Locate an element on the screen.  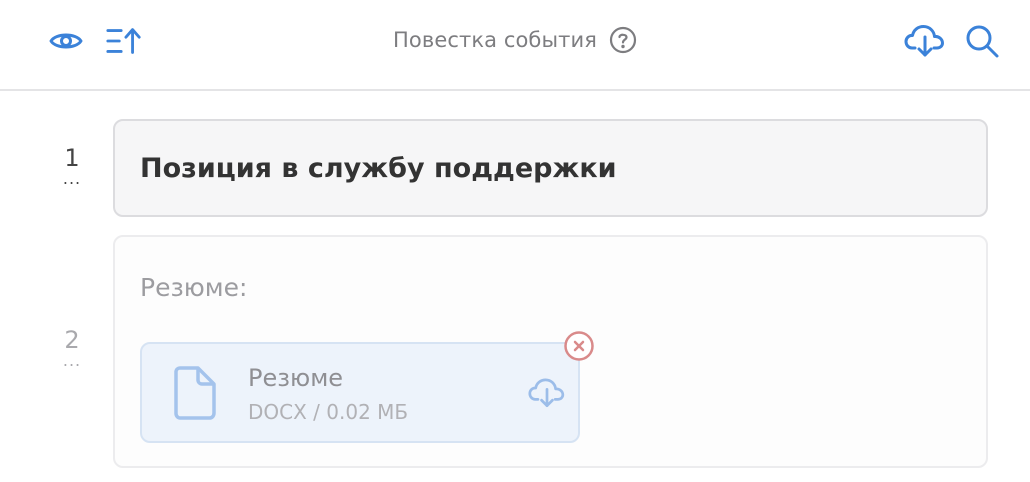
file-attachment: Резюме DOCX / 0.02 МБ is located at coordinates (360, 392).